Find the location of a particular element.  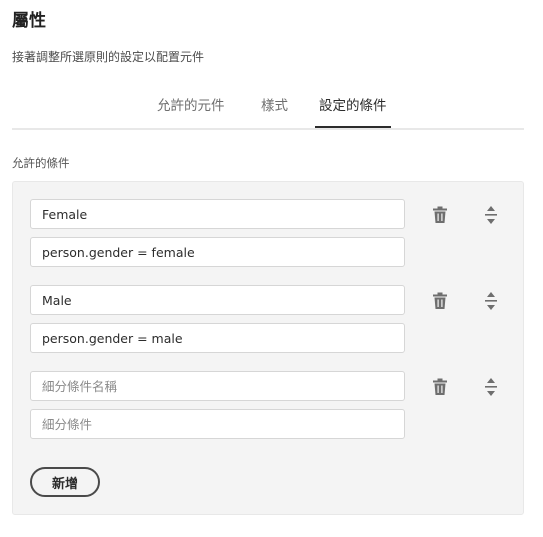

tab-bar: 允許的元件 樣式 設定的條件 is located at coordinates (268, 106).